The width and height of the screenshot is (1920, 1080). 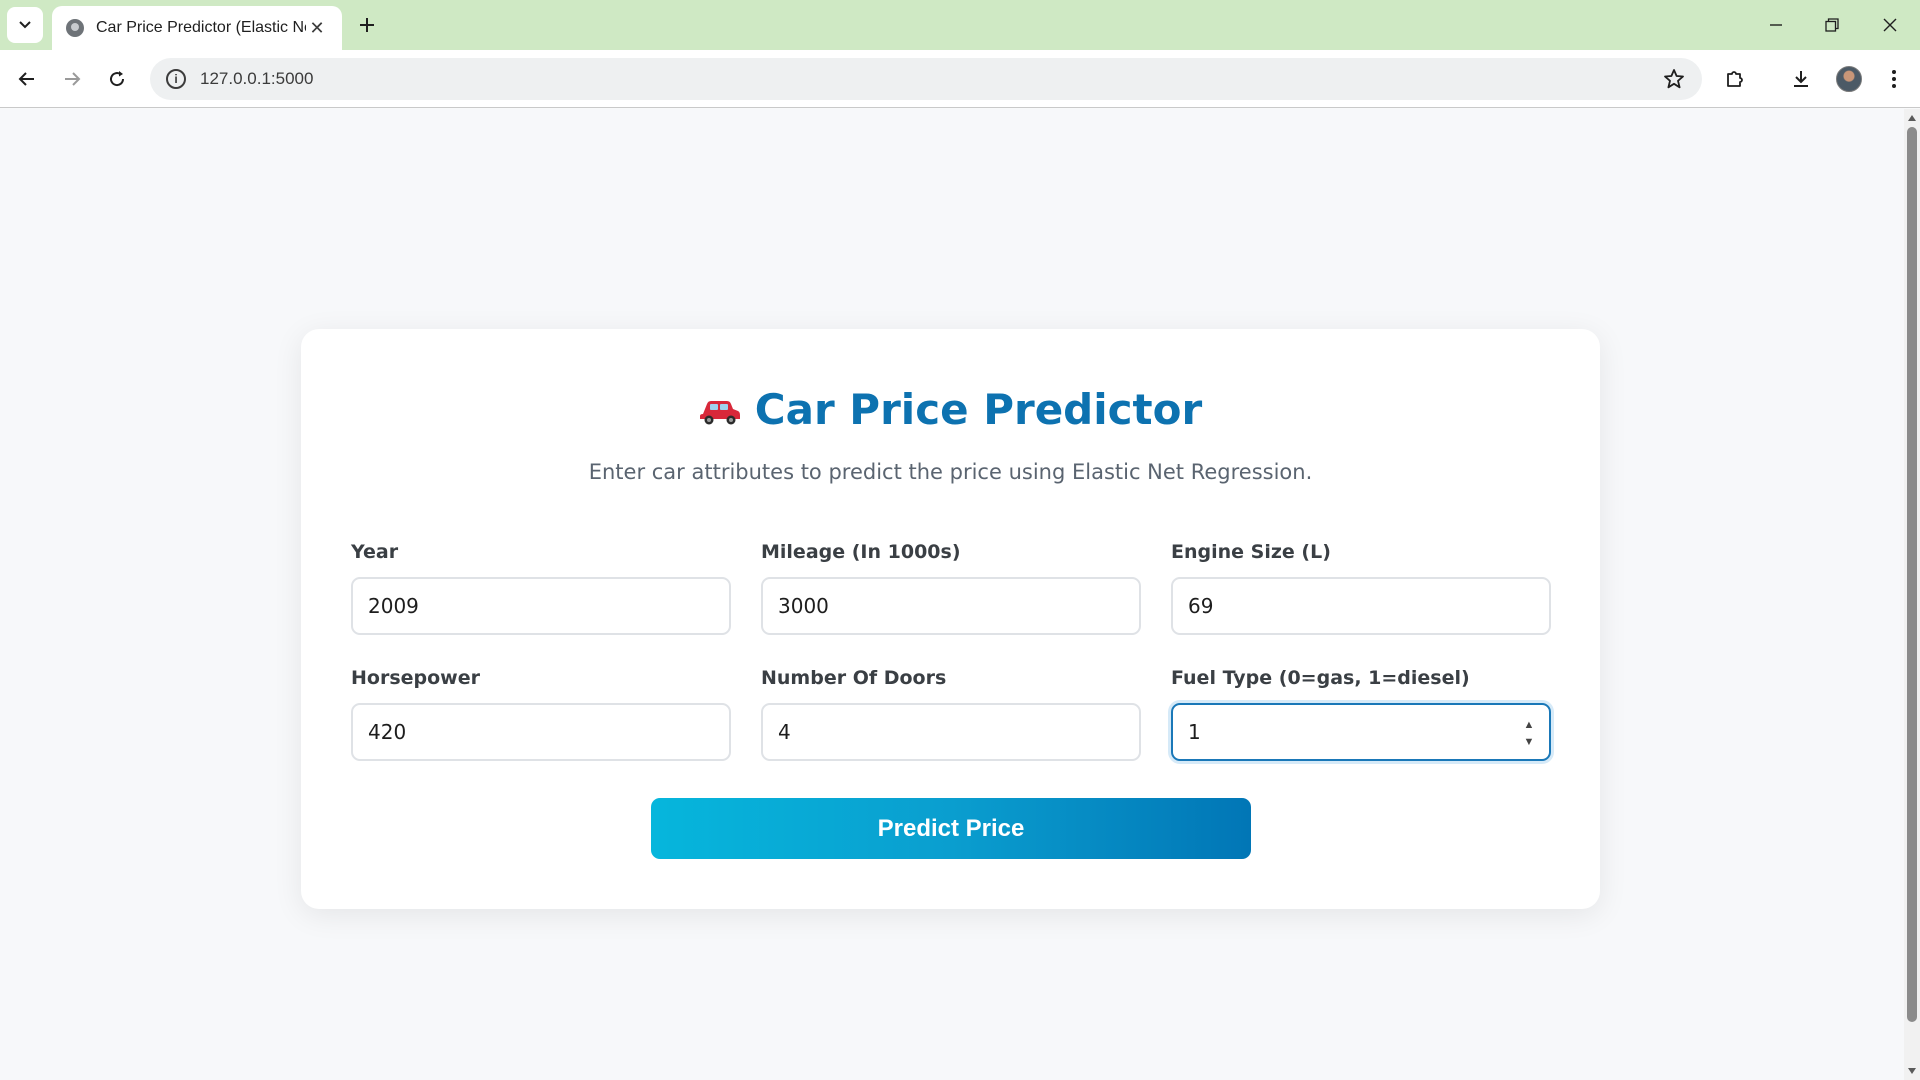 What do you see at coordinates (1849, 79) in the screenshot?
I see `profile-avatar` at bounding box center [1849, 79].